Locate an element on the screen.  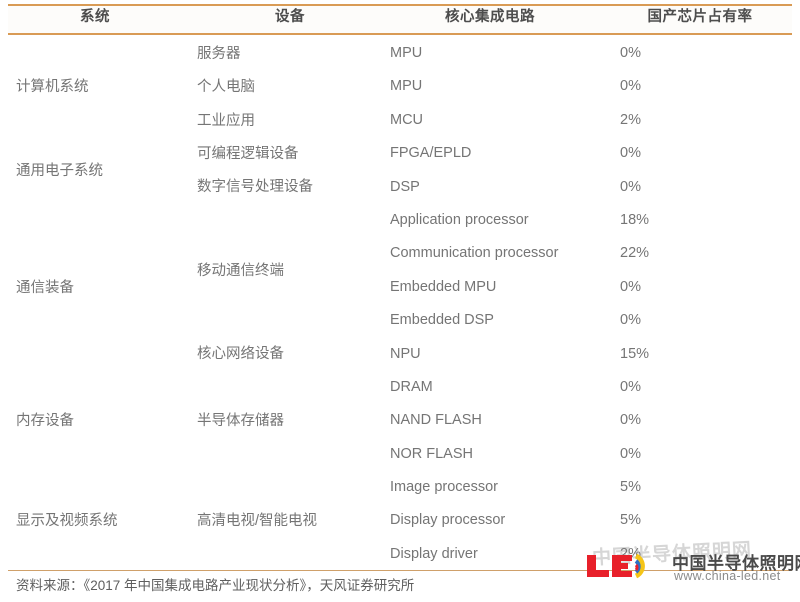
table-row: Application processor 18% is located at coordinates (400, 220).